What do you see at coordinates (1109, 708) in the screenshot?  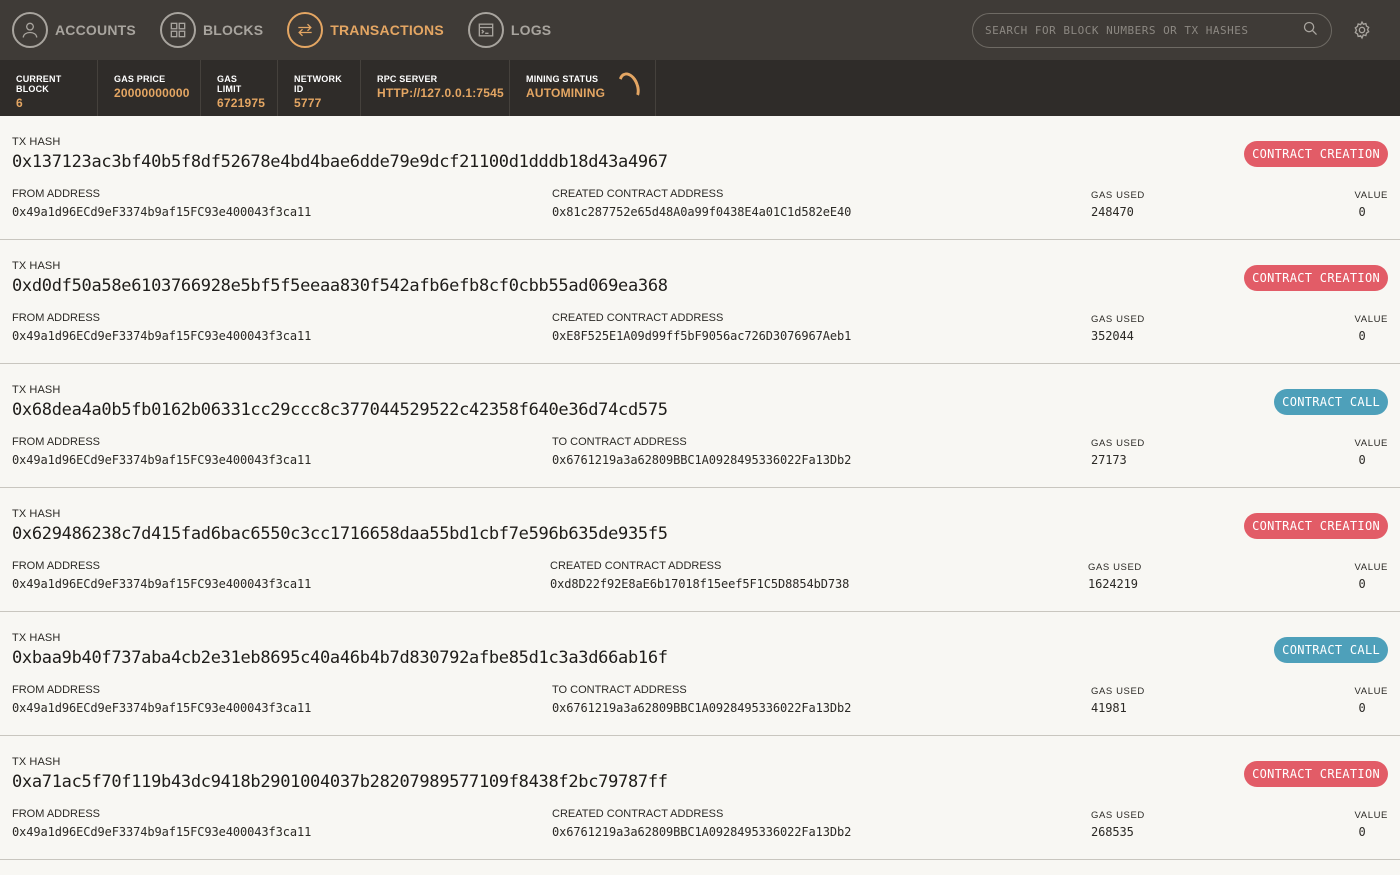 I see `gas-used: 41981` at bounding box center [1109, 708].